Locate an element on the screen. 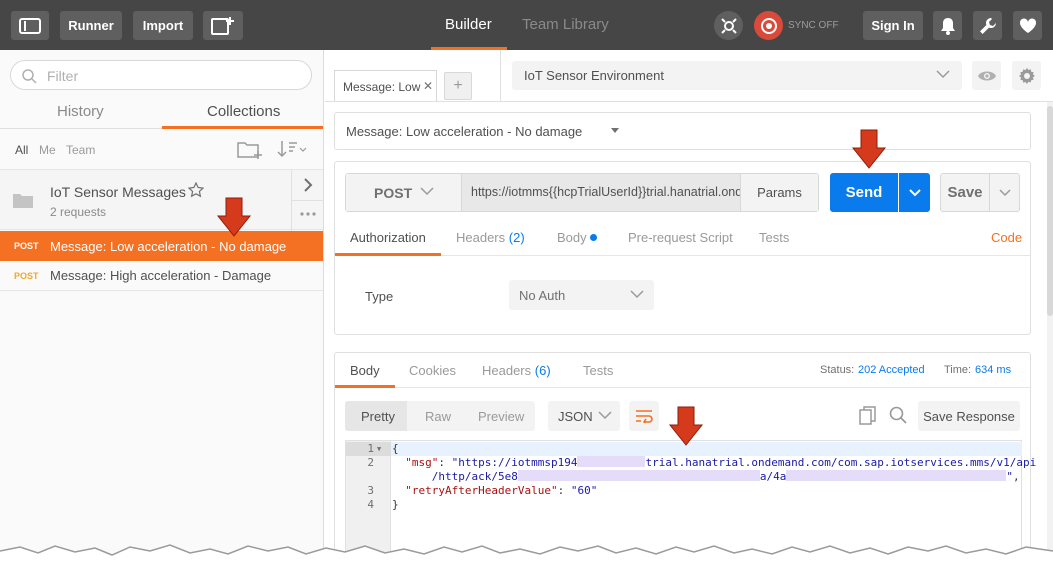 Image resolution: width=1053 pixels, height=567 pixels. fold-arrow-icon: ▼ is located at coordinates (379, 449).